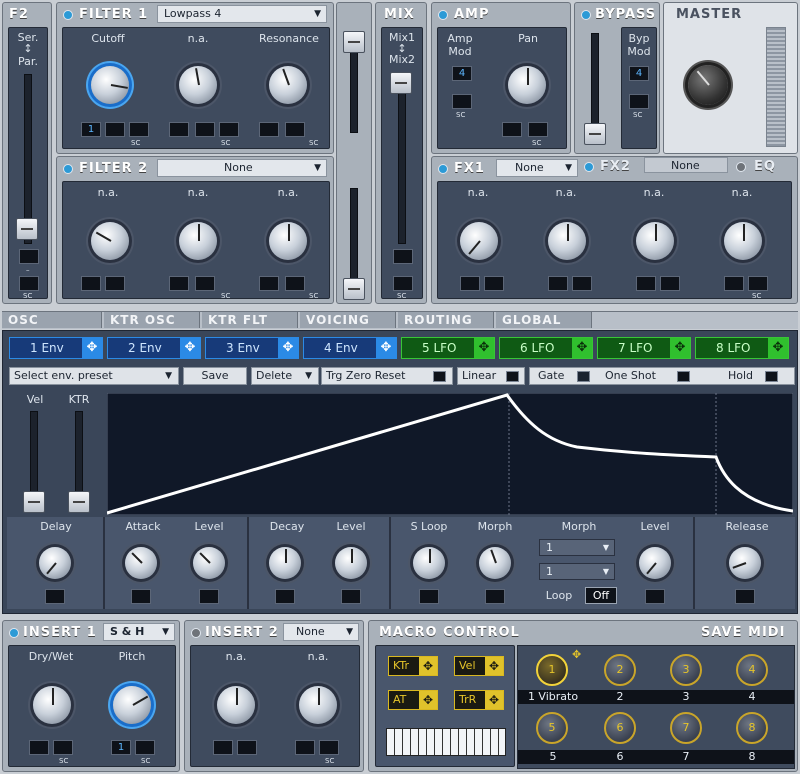 The image size is (800, 774). What do you see at coordinates (209, 563) in the screenshot?
I see `level1-knob` at bounding box center [209, 563].